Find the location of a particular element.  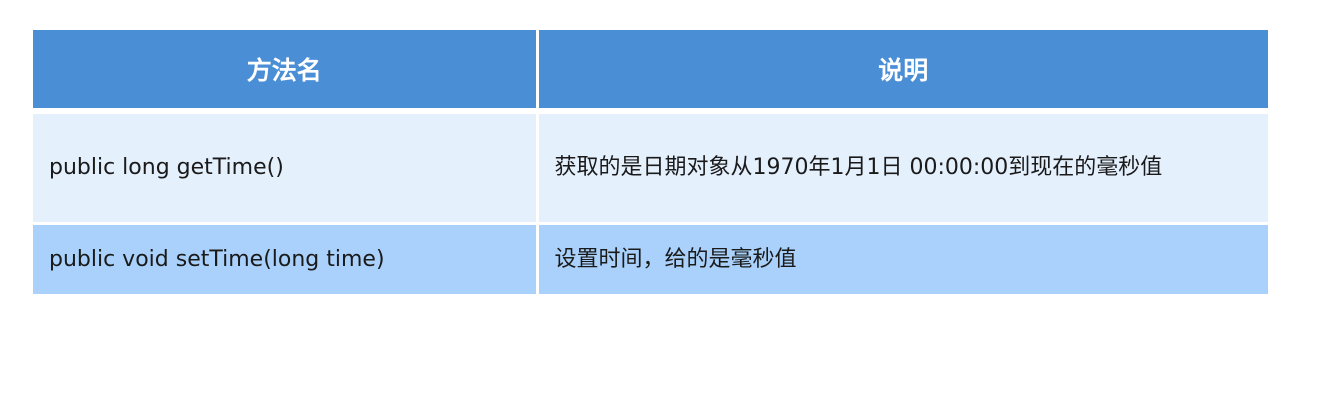

method-signature: public long getTime() is located at coordinates (286, 168).